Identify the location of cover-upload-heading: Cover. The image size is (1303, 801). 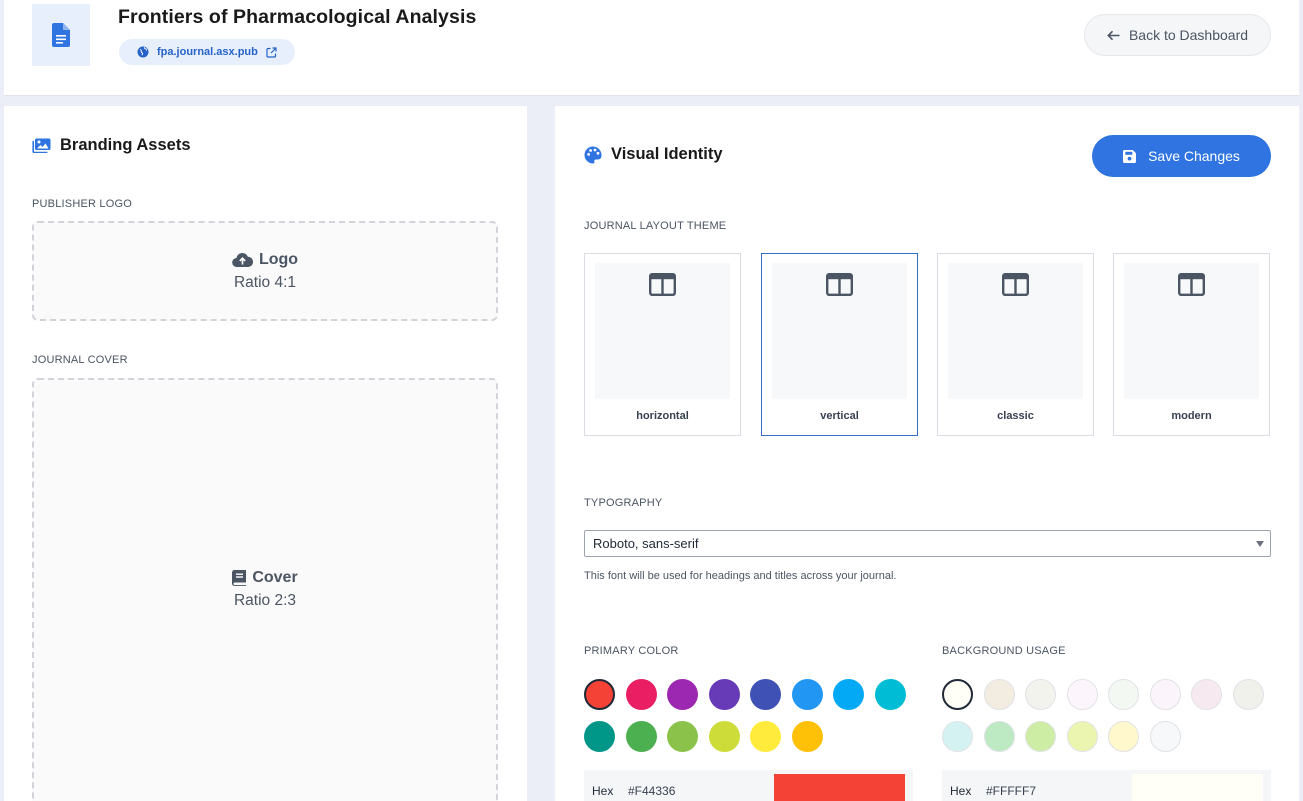
(265, 577).